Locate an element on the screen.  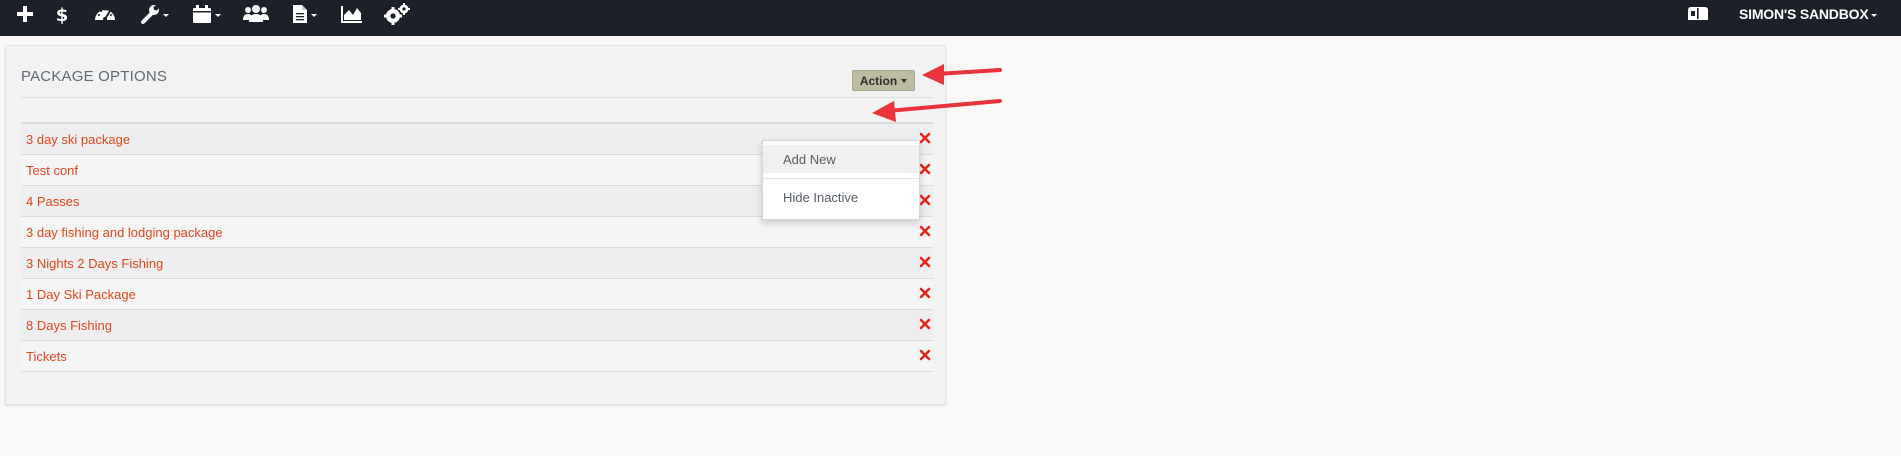
billing-button: $ is located at coordinates (62, 14).